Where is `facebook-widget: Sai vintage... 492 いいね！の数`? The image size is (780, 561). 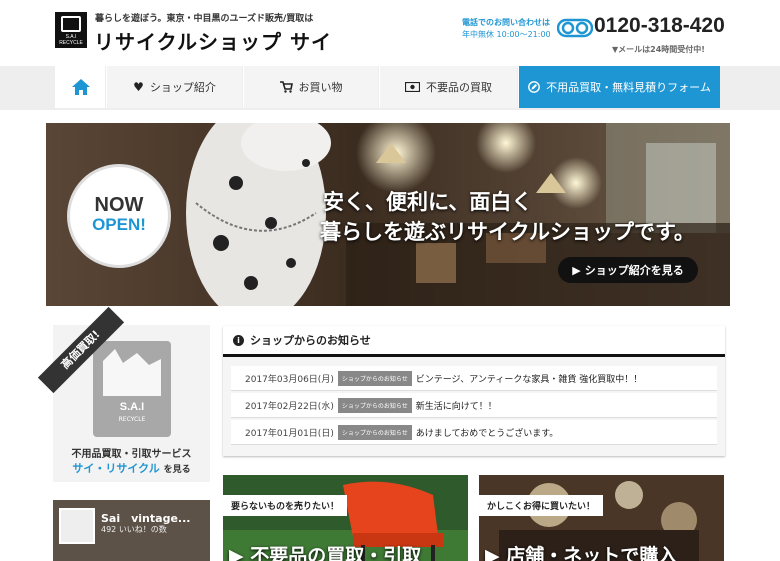
facebook-widget: Sai vintage... 492 いいね！の数 is located at coordinates (131, 530).